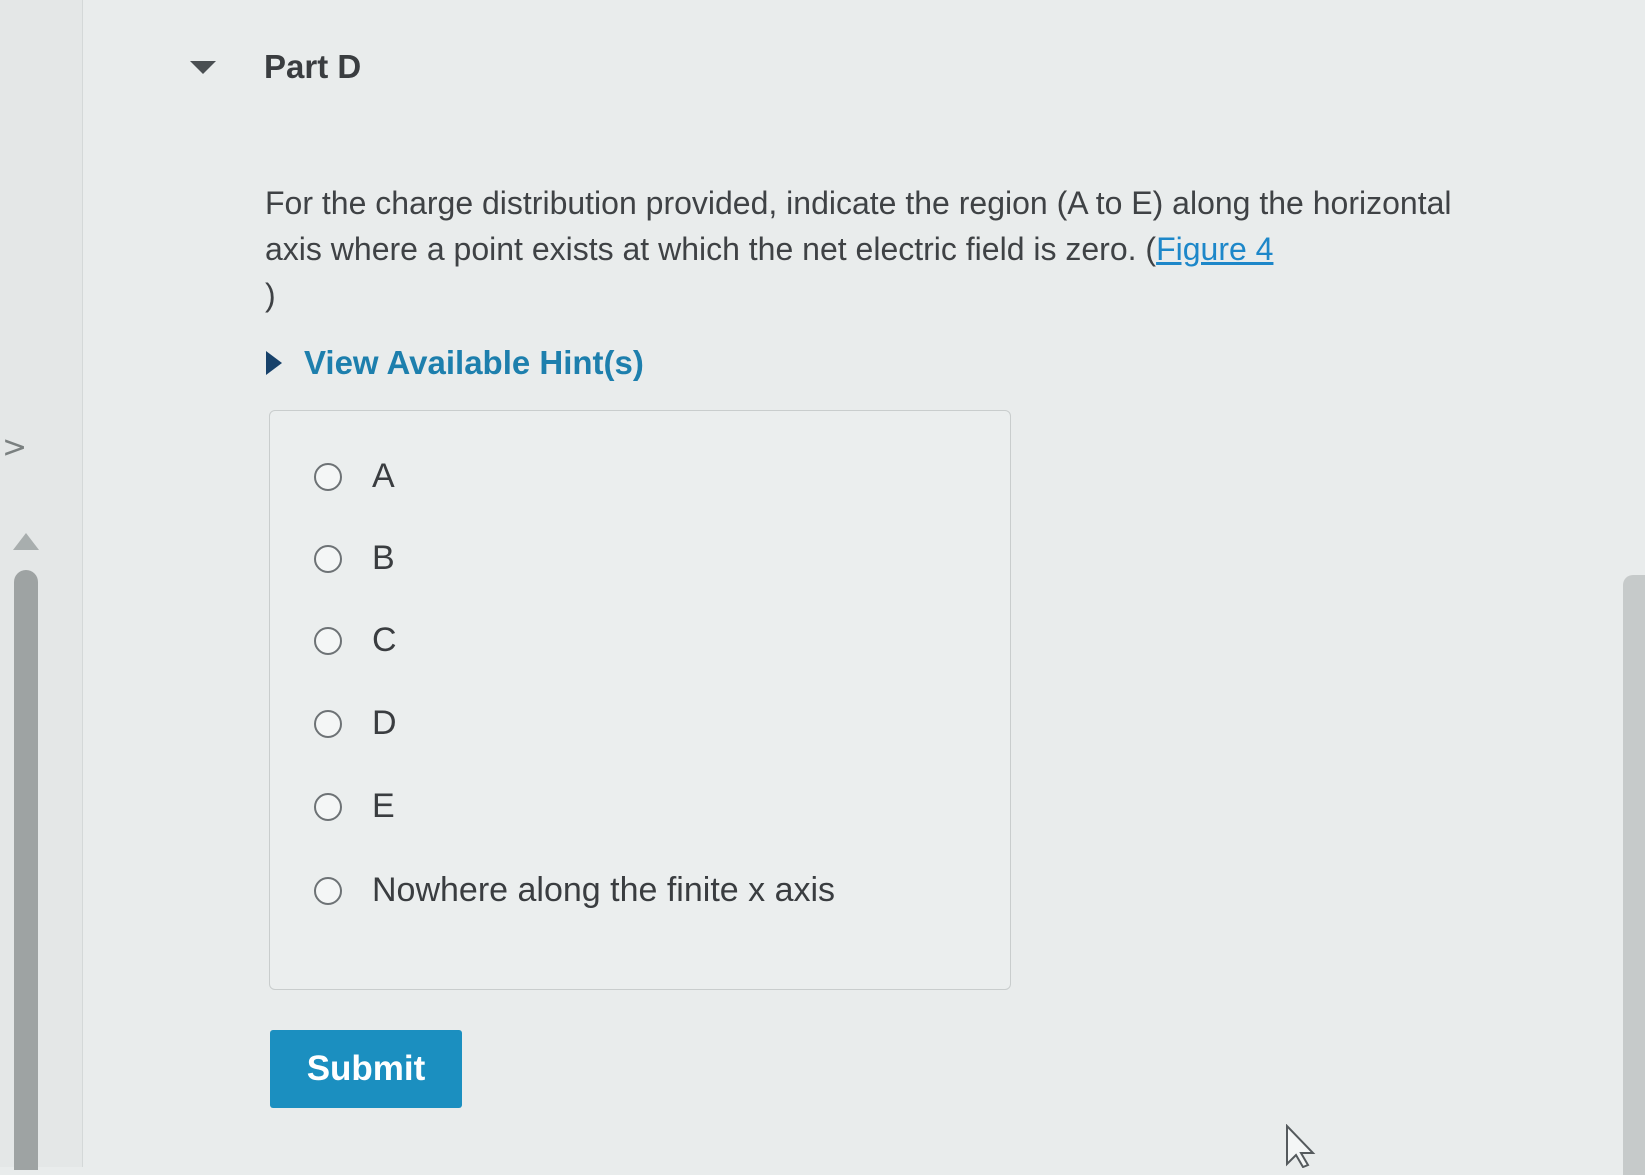 The width and height of the screenshot is (1645, 1175). What do you see at coordinates (354, 476) in the screenshot?
I see `choice-a: A` at bounding box center [354, 476].